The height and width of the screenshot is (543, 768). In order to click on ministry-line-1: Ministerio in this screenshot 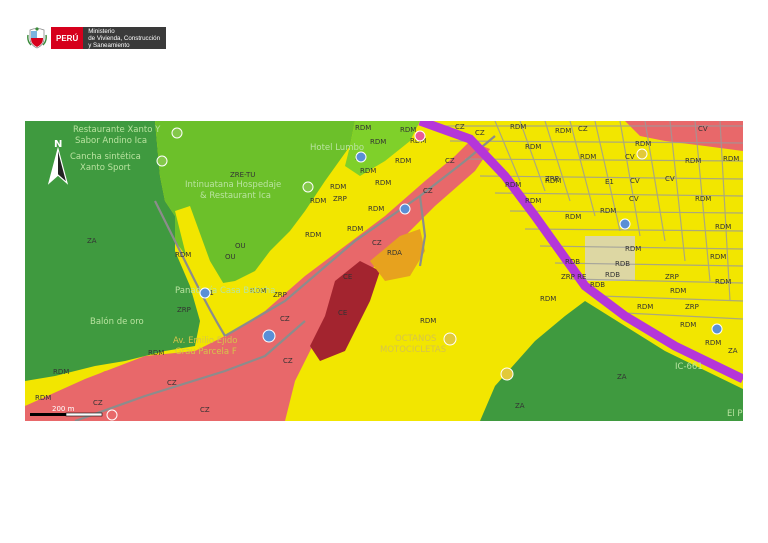, I will do `click(101, 31)`.